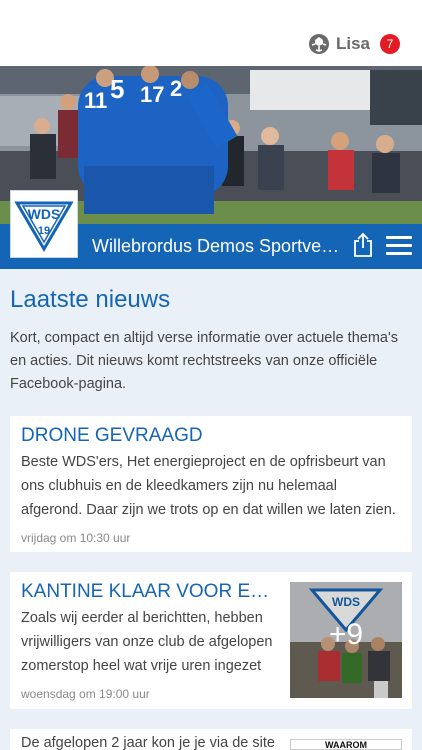  What do you see at coordinates (44, 214) in the screenshot?
I see `club-logo-text: WDS` at bounding box center [44, 214].